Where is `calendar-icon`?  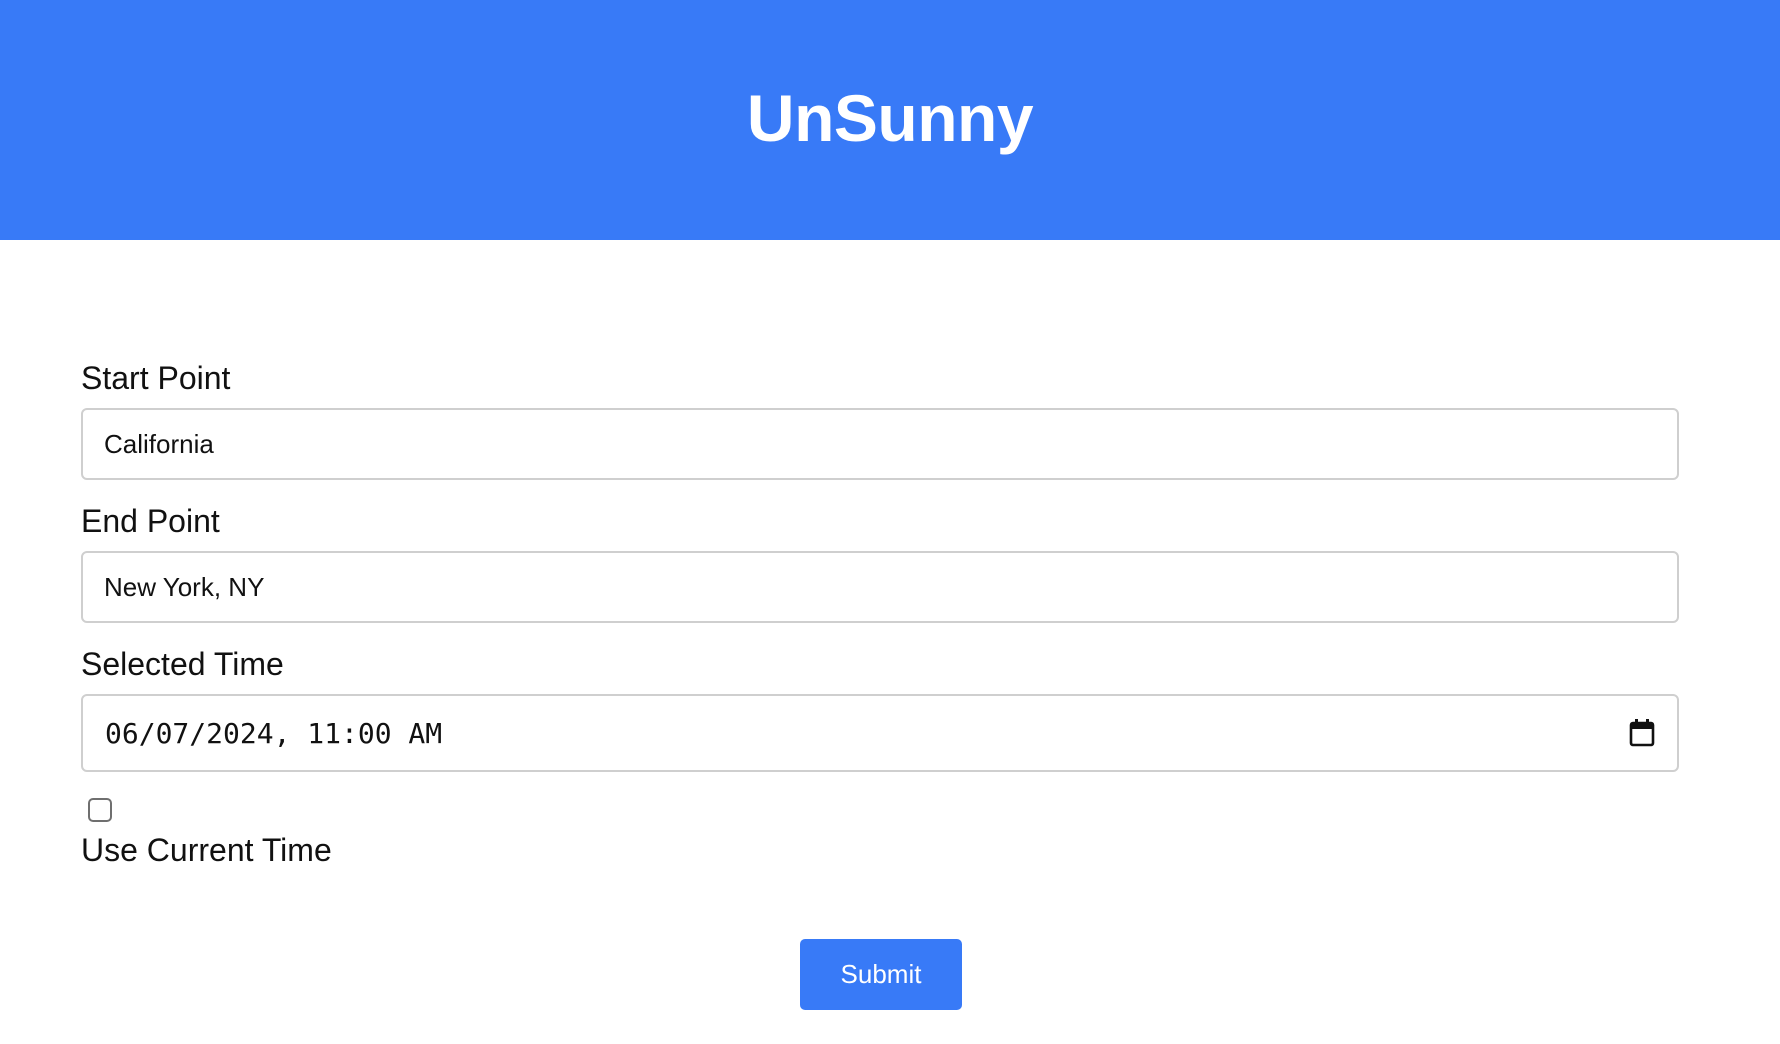
calendar-icon is located at coordinates (1642, 733).